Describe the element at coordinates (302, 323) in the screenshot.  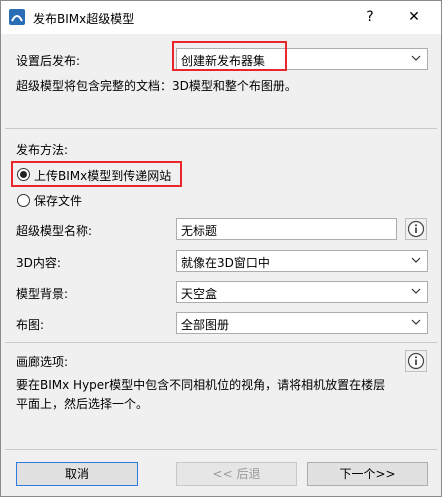
I see `layout-dropdown: 全部图册` at that location.